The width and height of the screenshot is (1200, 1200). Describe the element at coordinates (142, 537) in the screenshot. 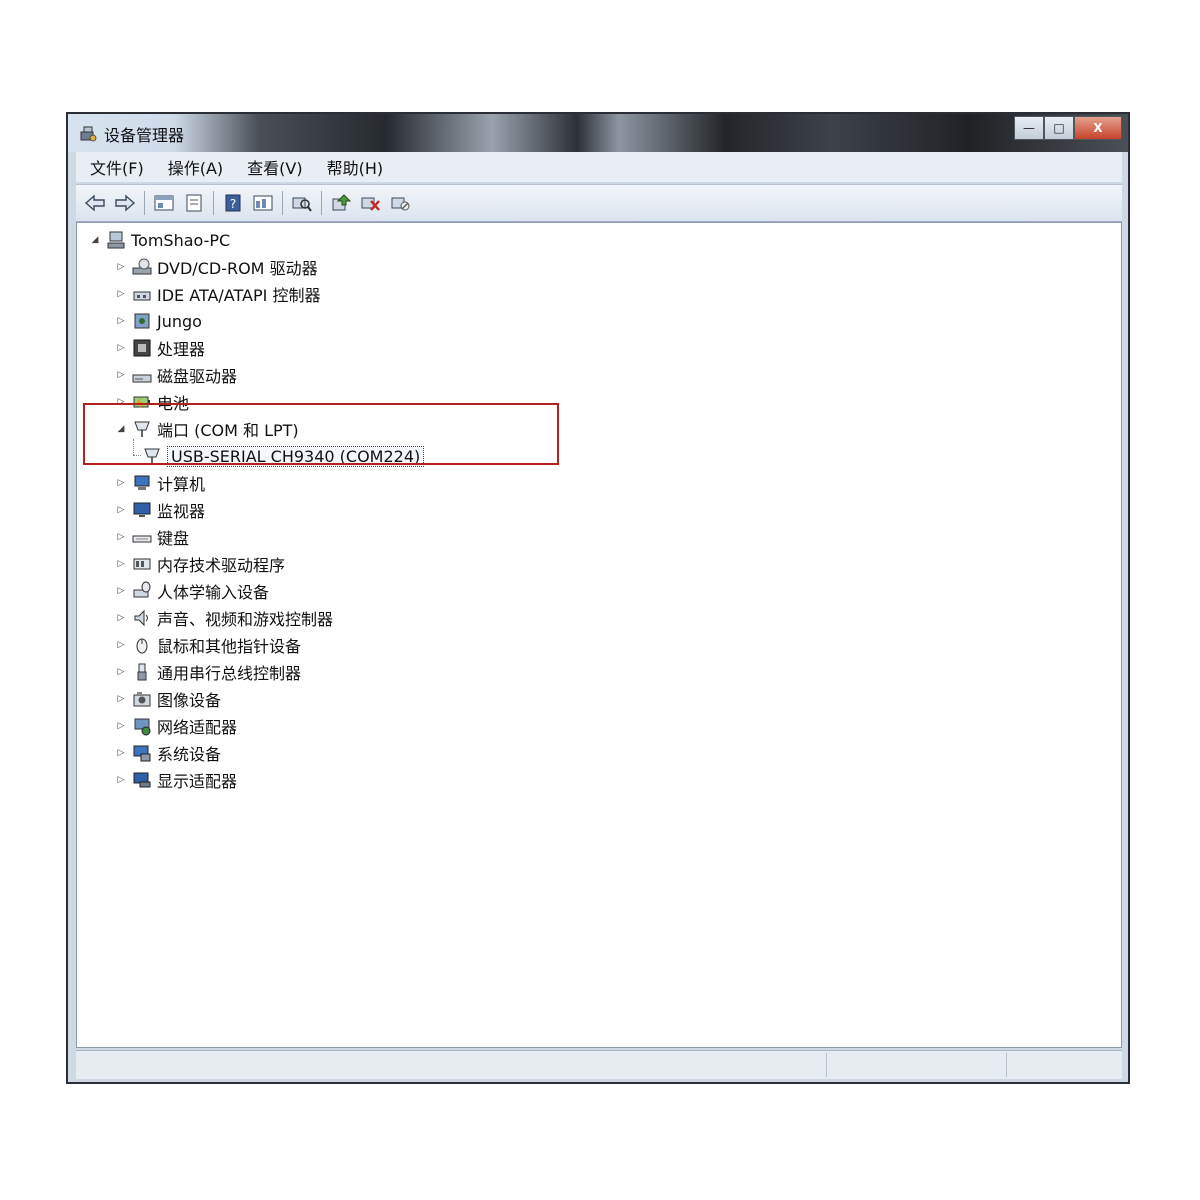

I see `keyboard-icon` at that location.